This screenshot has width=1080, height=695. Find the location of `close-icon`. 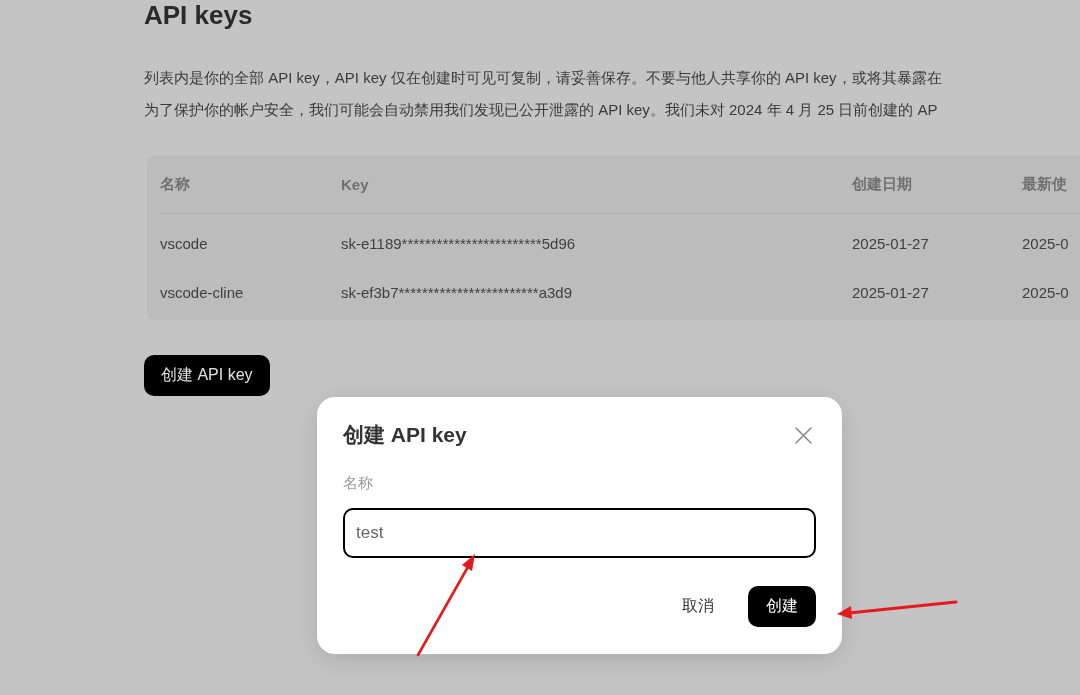

close-icon is located at coordinates (803, 435).